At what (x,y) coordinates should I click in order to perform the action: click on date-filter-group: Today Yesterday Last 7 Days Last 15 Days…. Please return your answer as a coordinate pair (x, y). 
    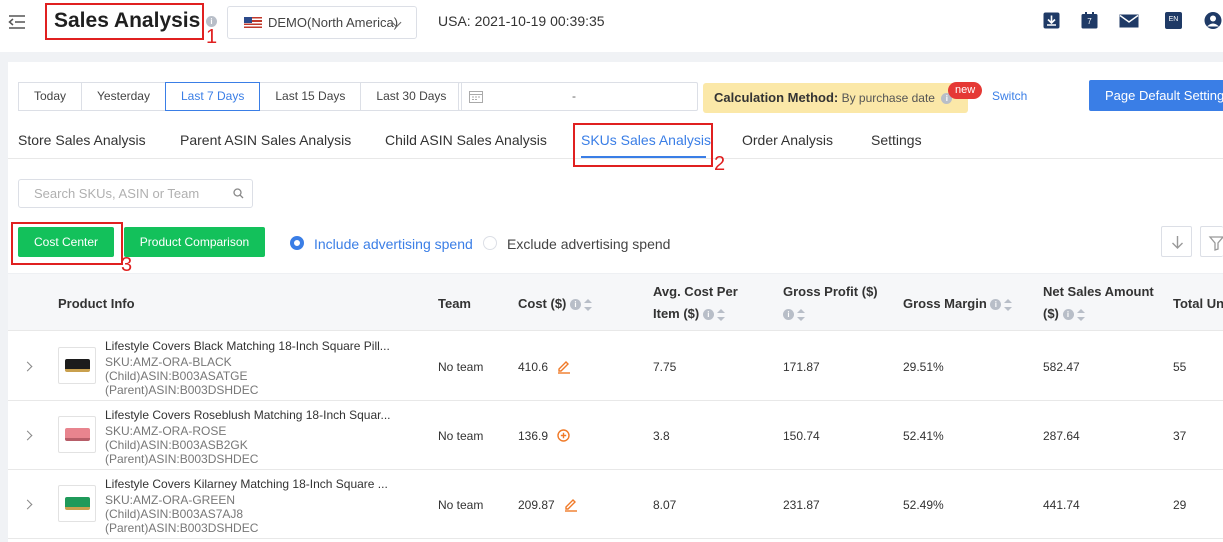
    Looking at the image, I should click on (240, 96).